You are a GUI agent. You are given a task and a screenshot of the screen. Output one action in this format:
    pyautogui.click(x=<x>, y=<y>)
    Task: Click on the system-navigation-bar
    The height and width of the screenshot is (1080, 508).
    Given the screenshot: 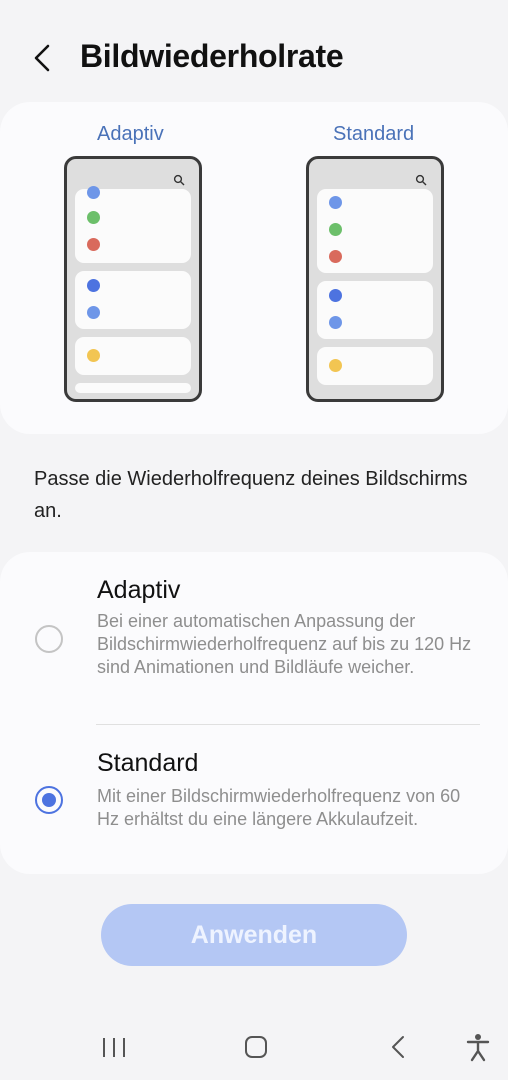 What is the action you would take?
    pyautogui.click(x=254, y=1050)
    